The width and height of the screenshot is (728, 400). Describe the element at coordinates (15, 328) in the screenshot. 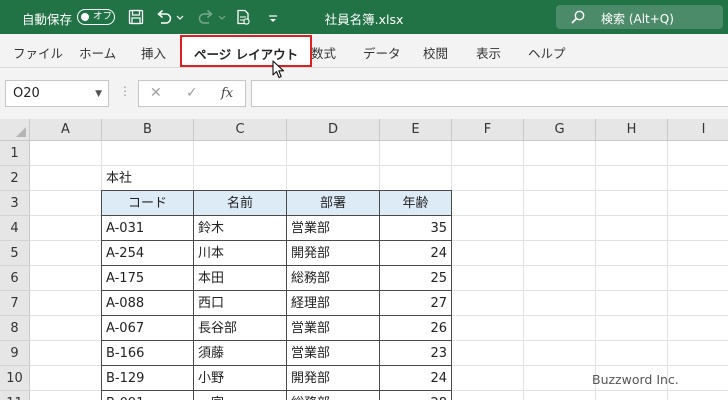

I see `row-header-8: 8` at that location.